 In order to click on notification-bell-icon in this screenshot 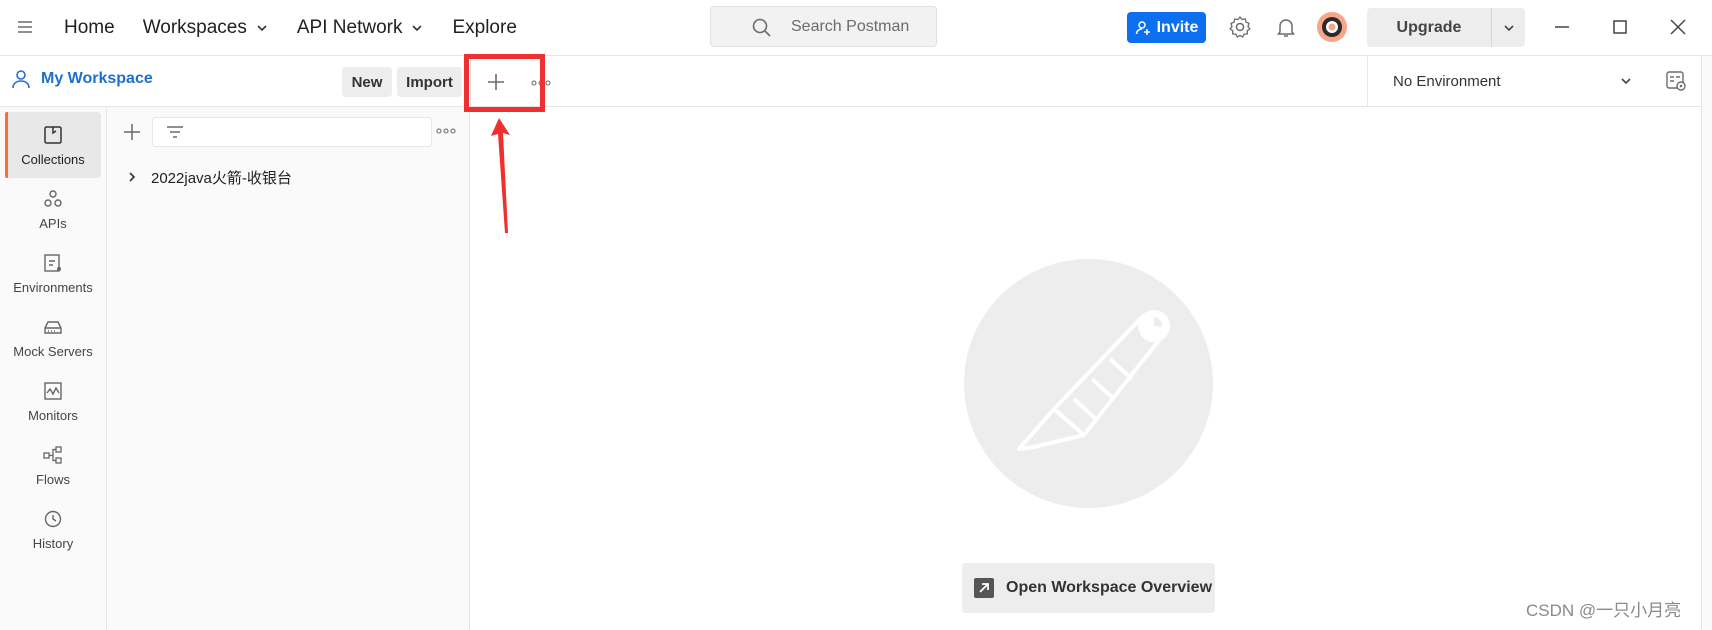, I will do `click(1286, 27)`.